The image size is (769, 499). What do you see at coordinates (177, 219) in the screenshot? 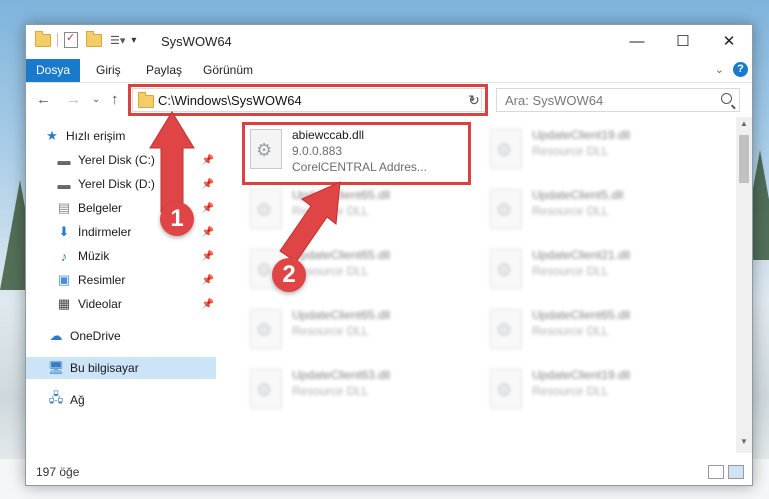
I see `step-1-badge: 1` at bounding box center [177, 219].